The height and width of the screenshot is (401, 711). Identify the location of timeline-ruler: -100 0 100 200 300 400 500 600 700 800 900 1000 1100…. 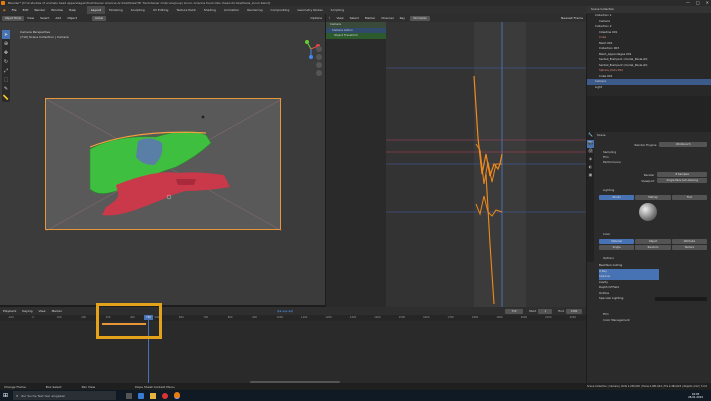
(293, 318).